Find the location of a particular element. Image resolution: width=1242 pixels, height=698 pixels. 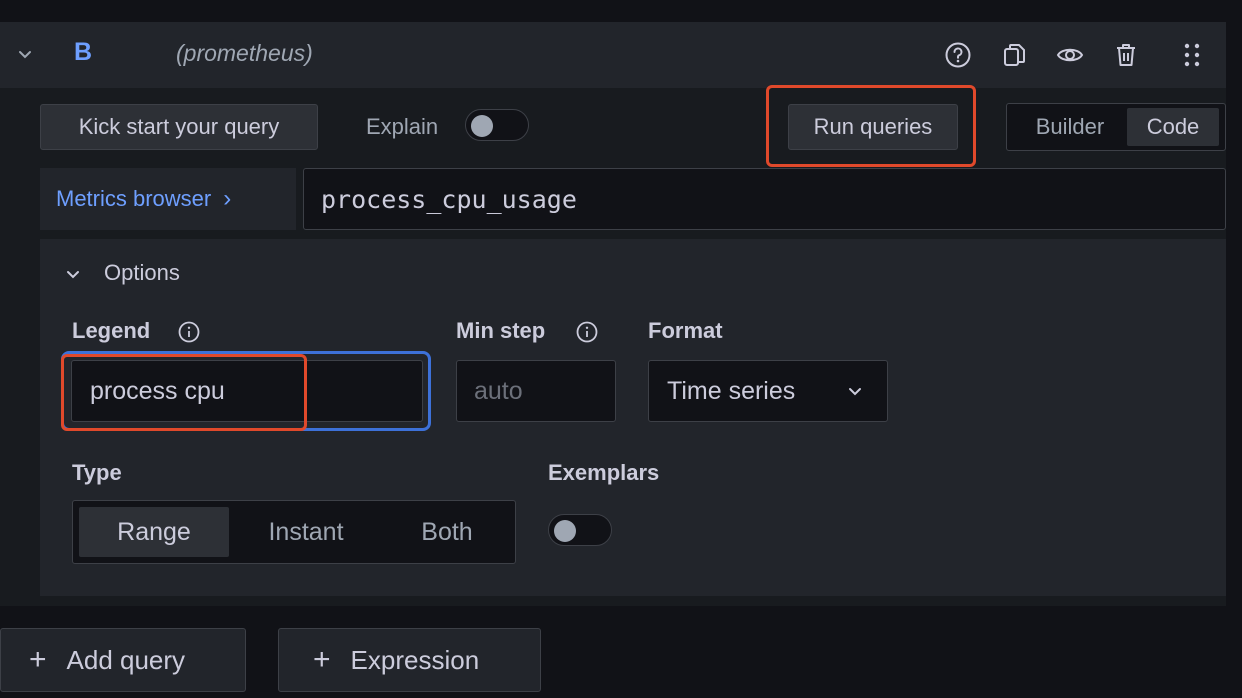

options-chevron-icon is located at coordinates (73, 275).